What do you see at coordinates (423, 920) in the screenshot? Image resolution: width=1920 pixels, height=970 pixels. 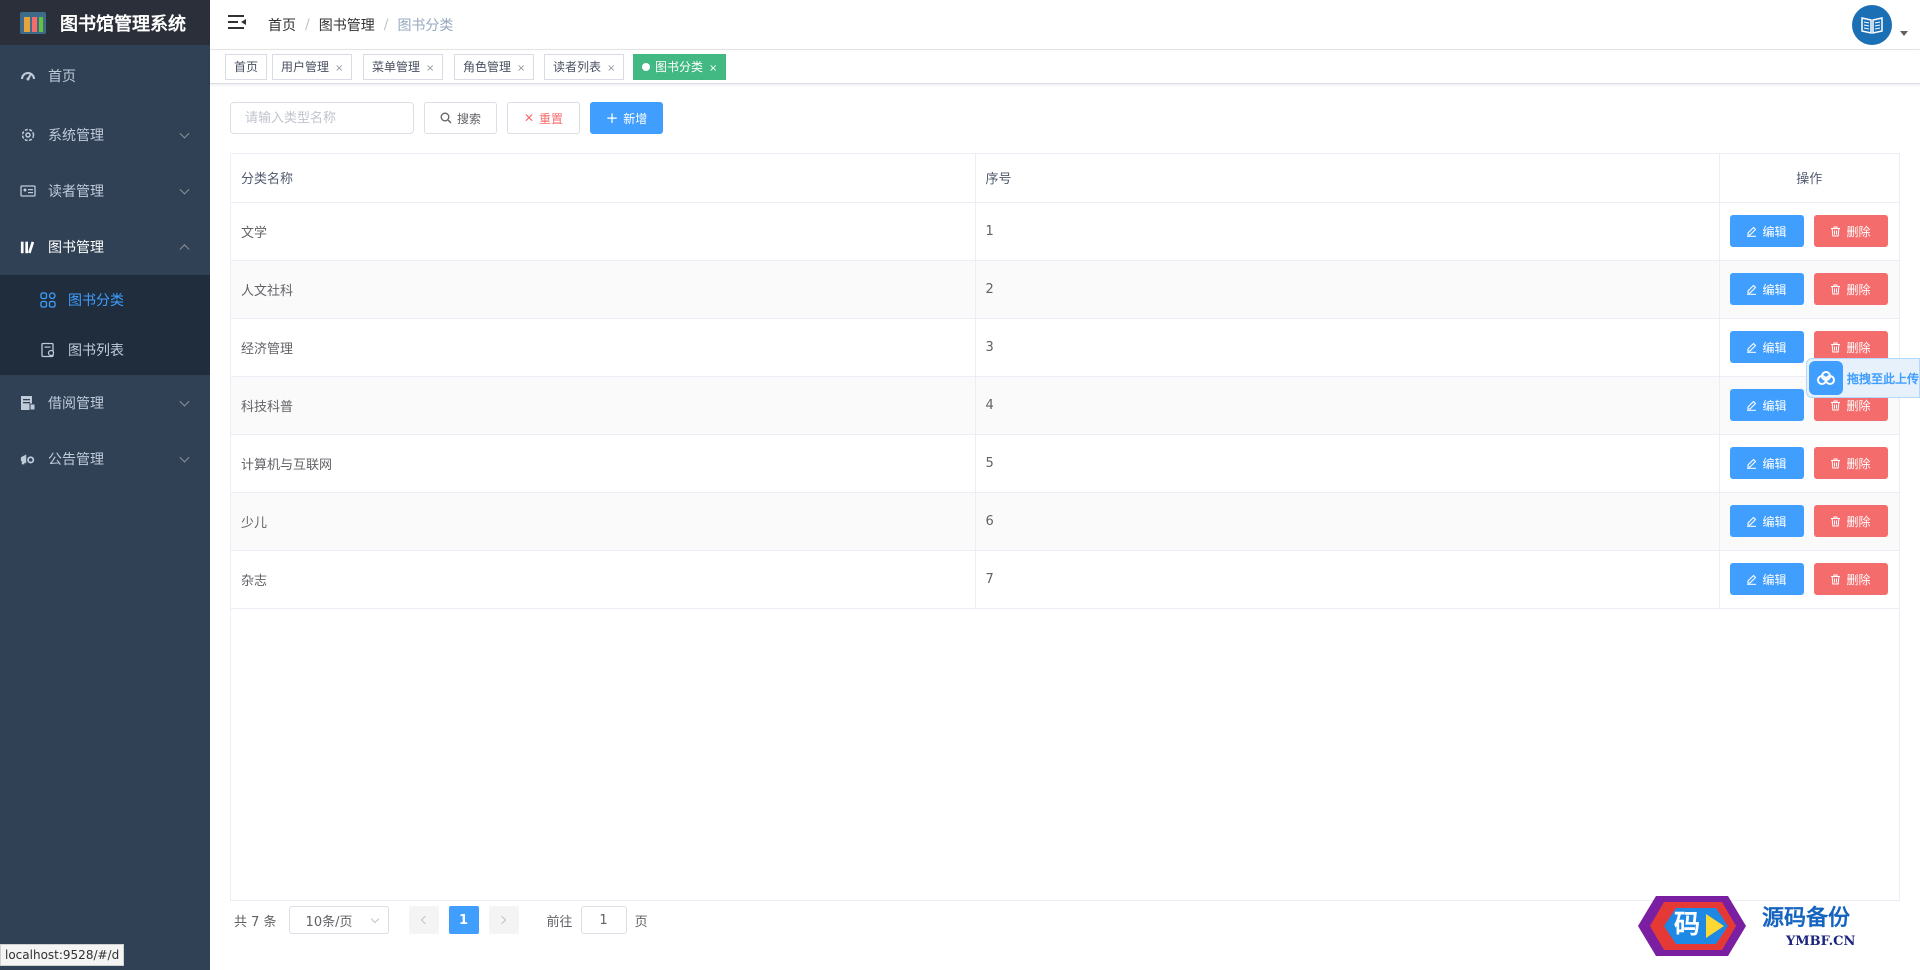 I see `prev-page-button` at bounding box center [423, 920].